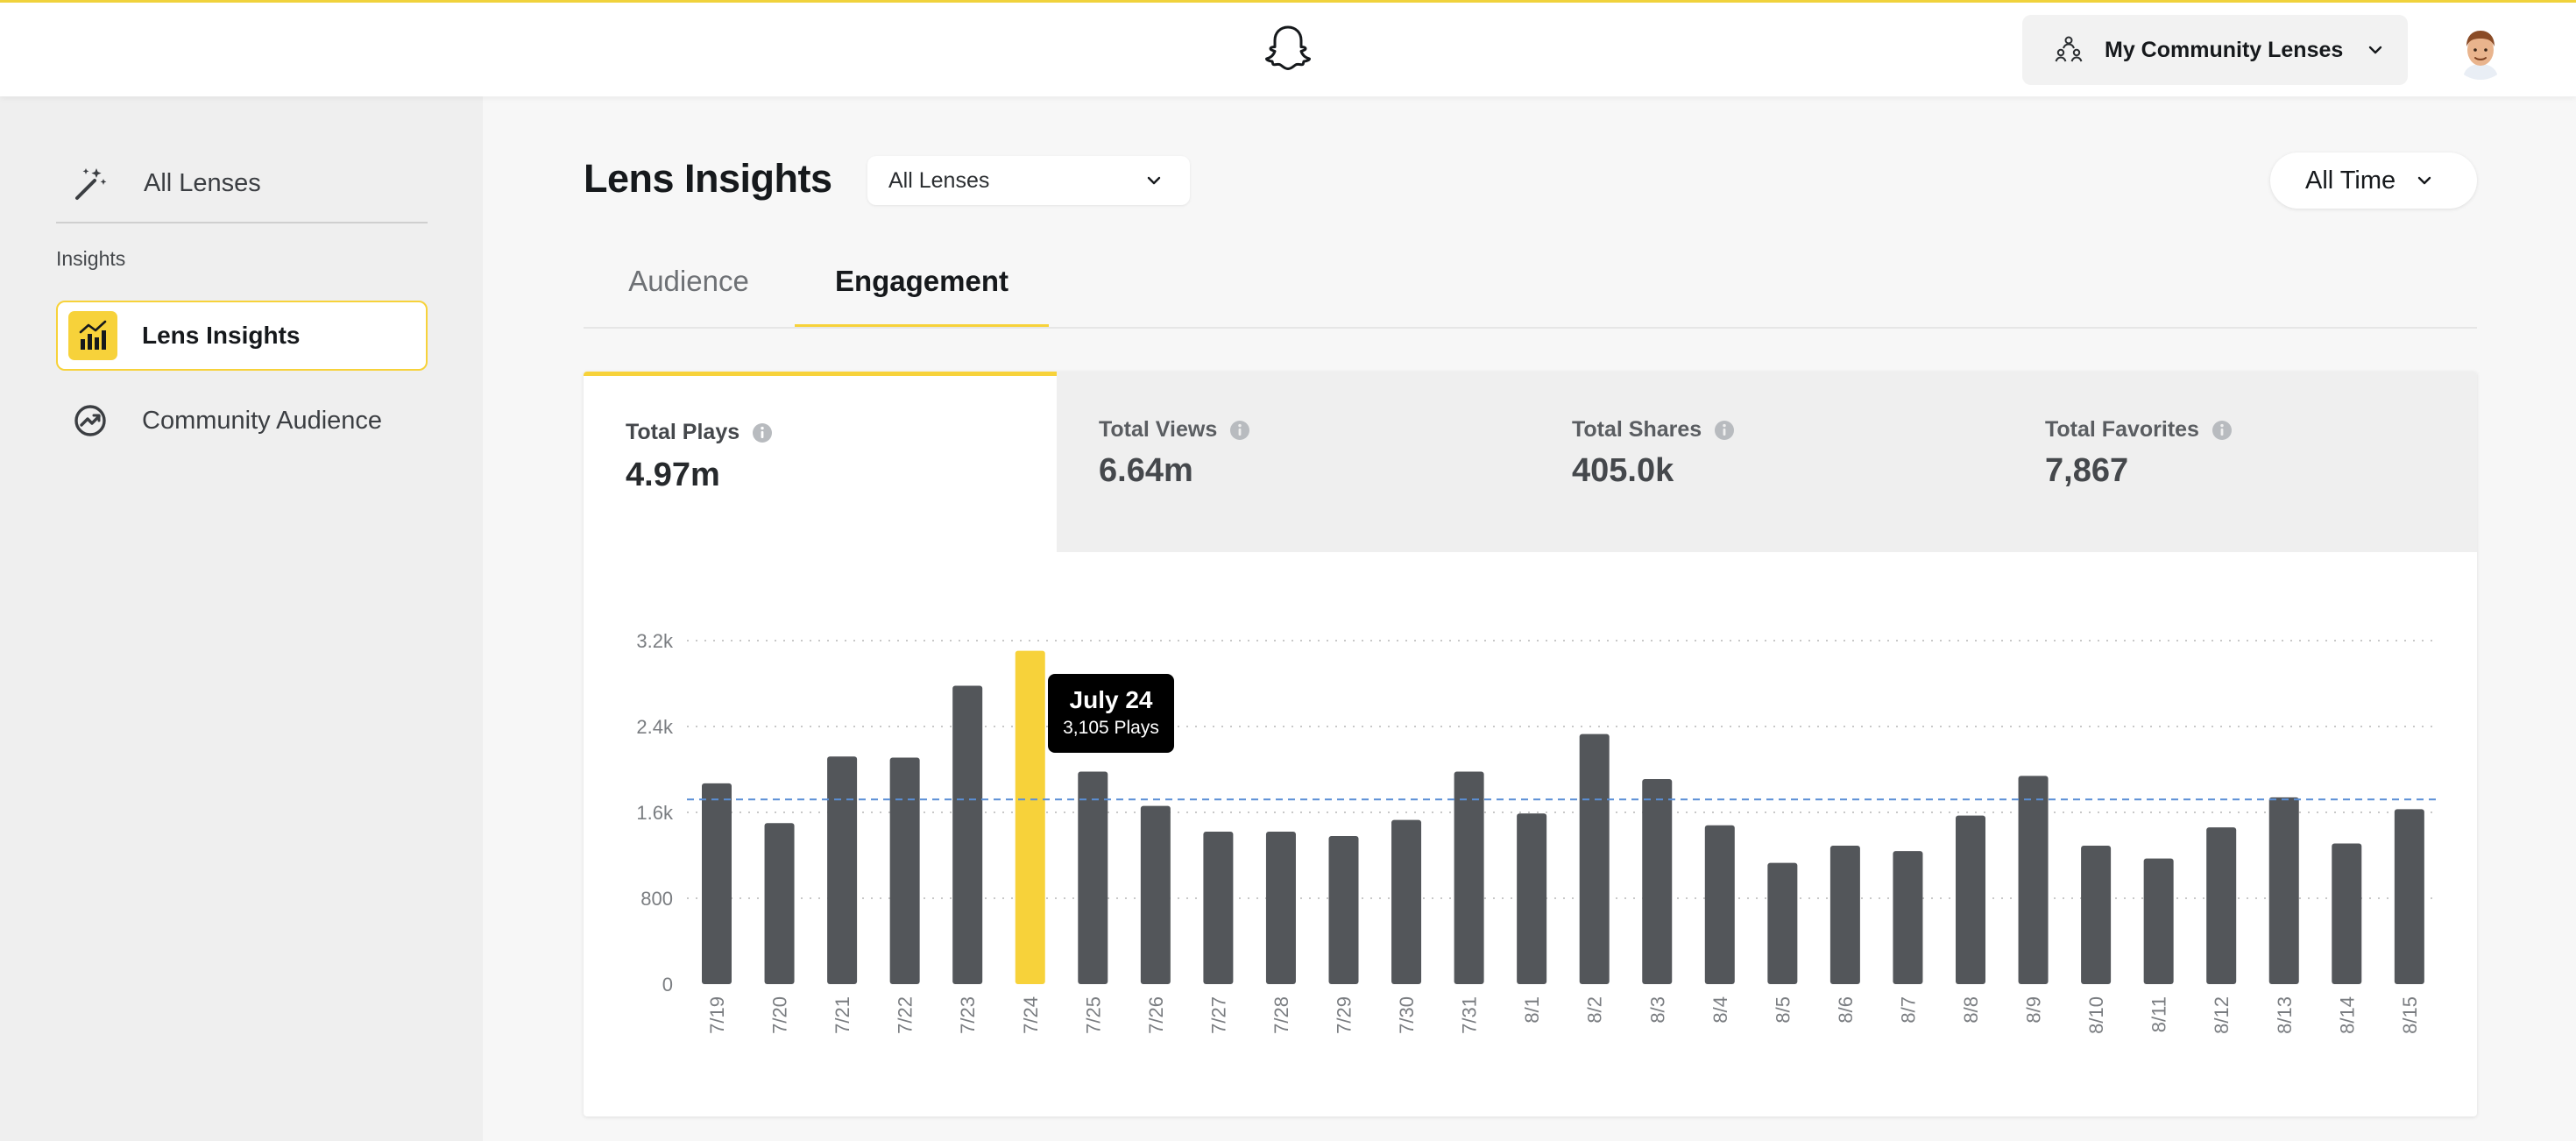  Describe the element at coordinates (1532, 1010) in the screenshot. I see `x-tick-label: 8/1` at that location.